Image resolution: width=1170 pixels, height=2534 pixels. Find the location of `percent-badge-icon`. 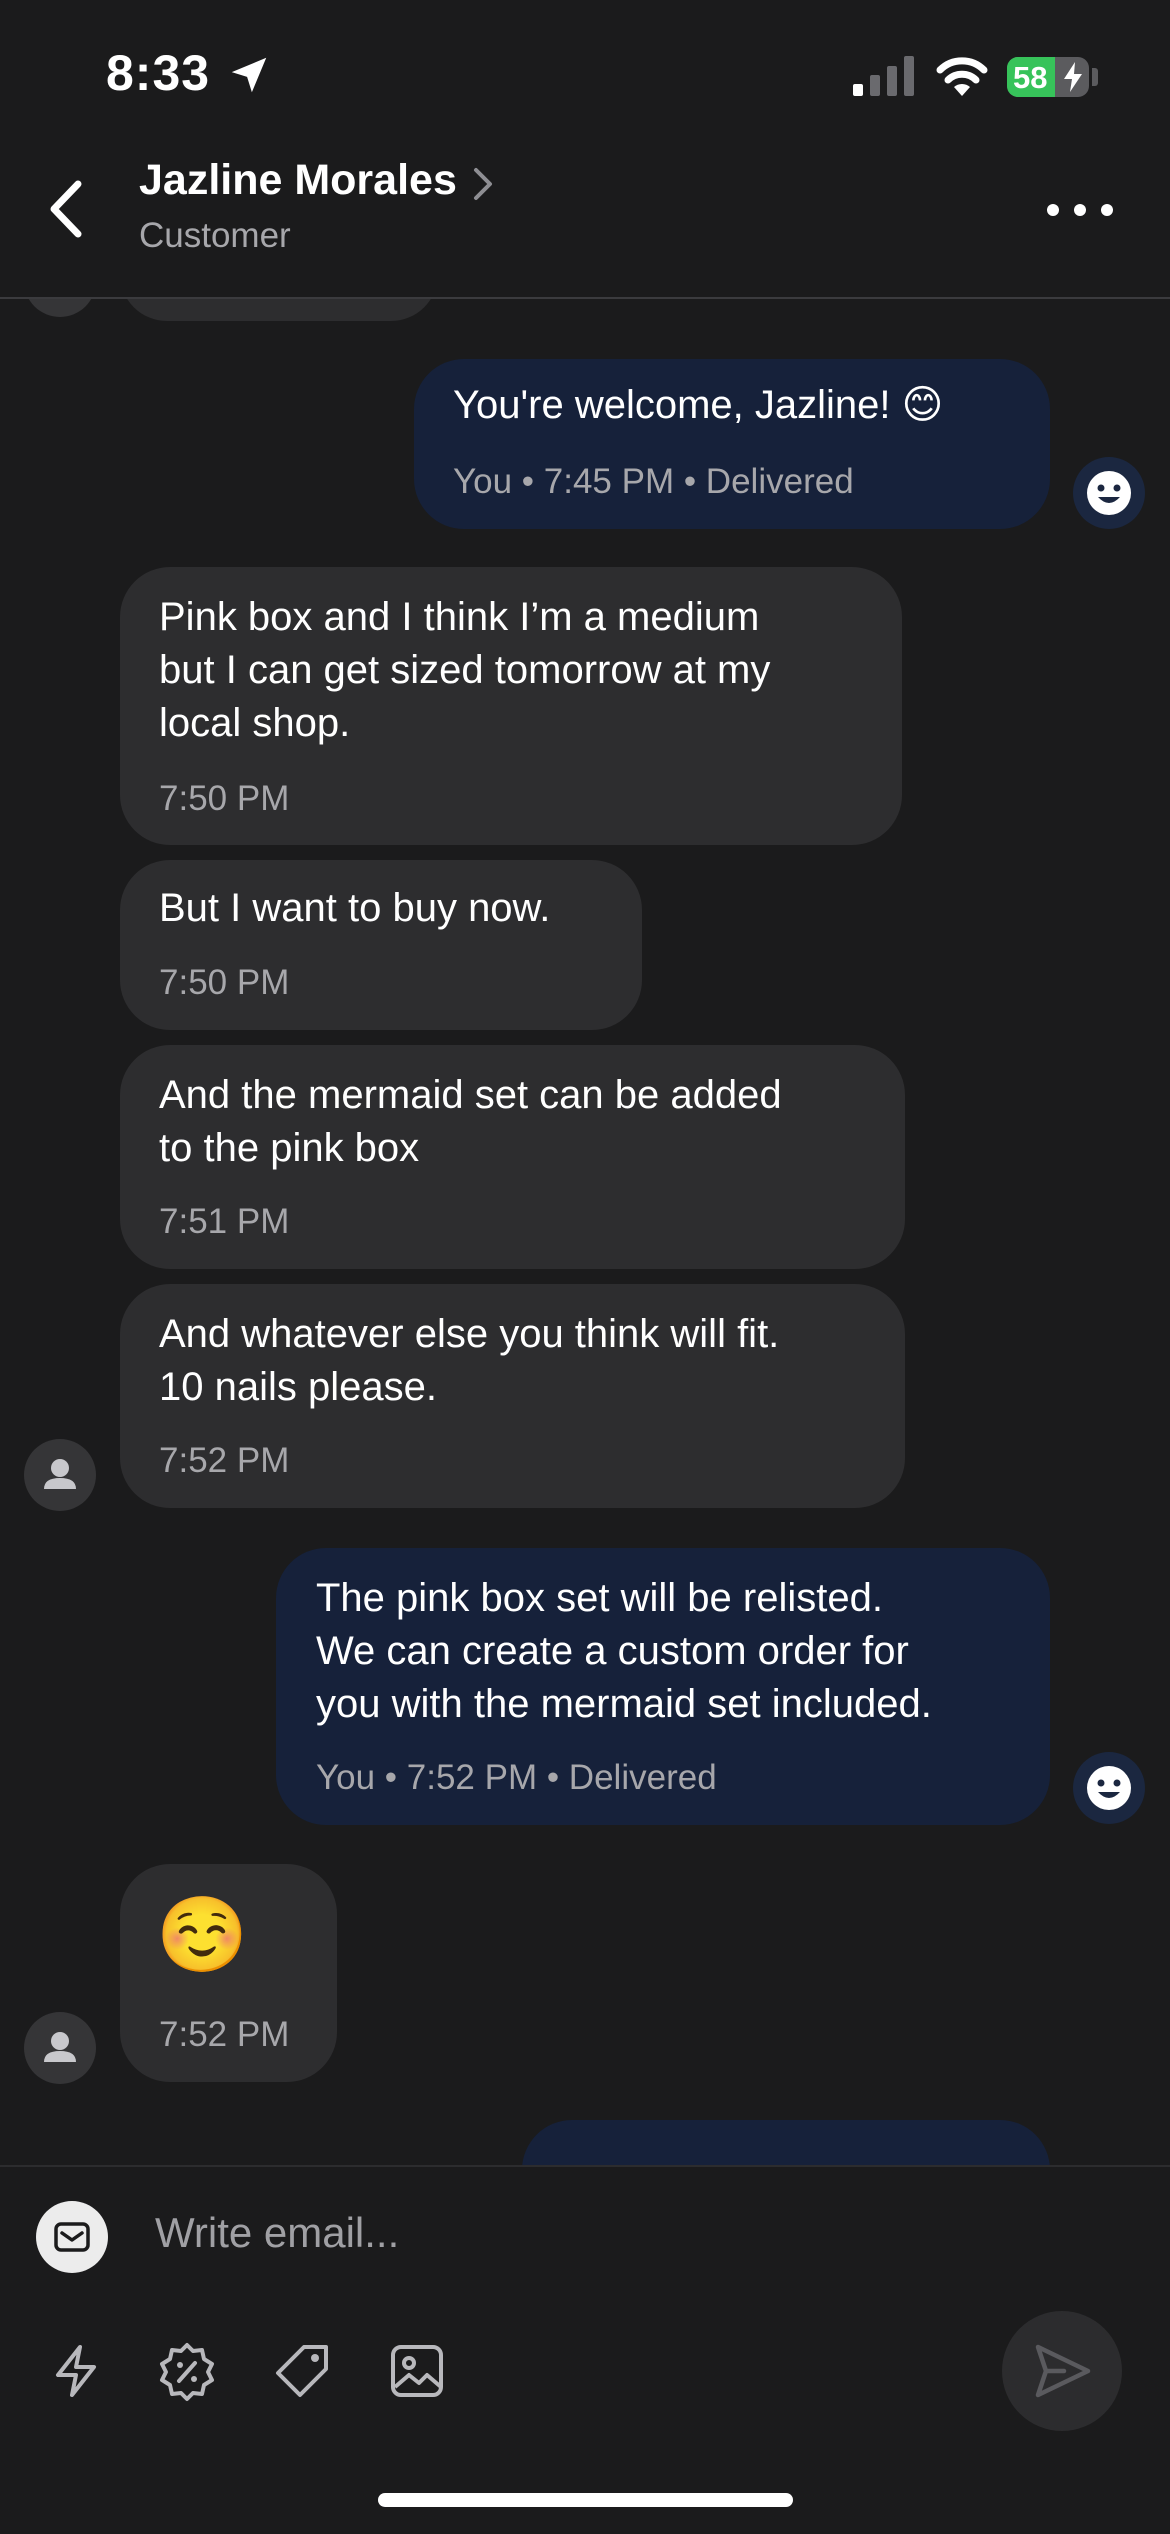

percent-badge-icon is located at coordinates (187, 2371).